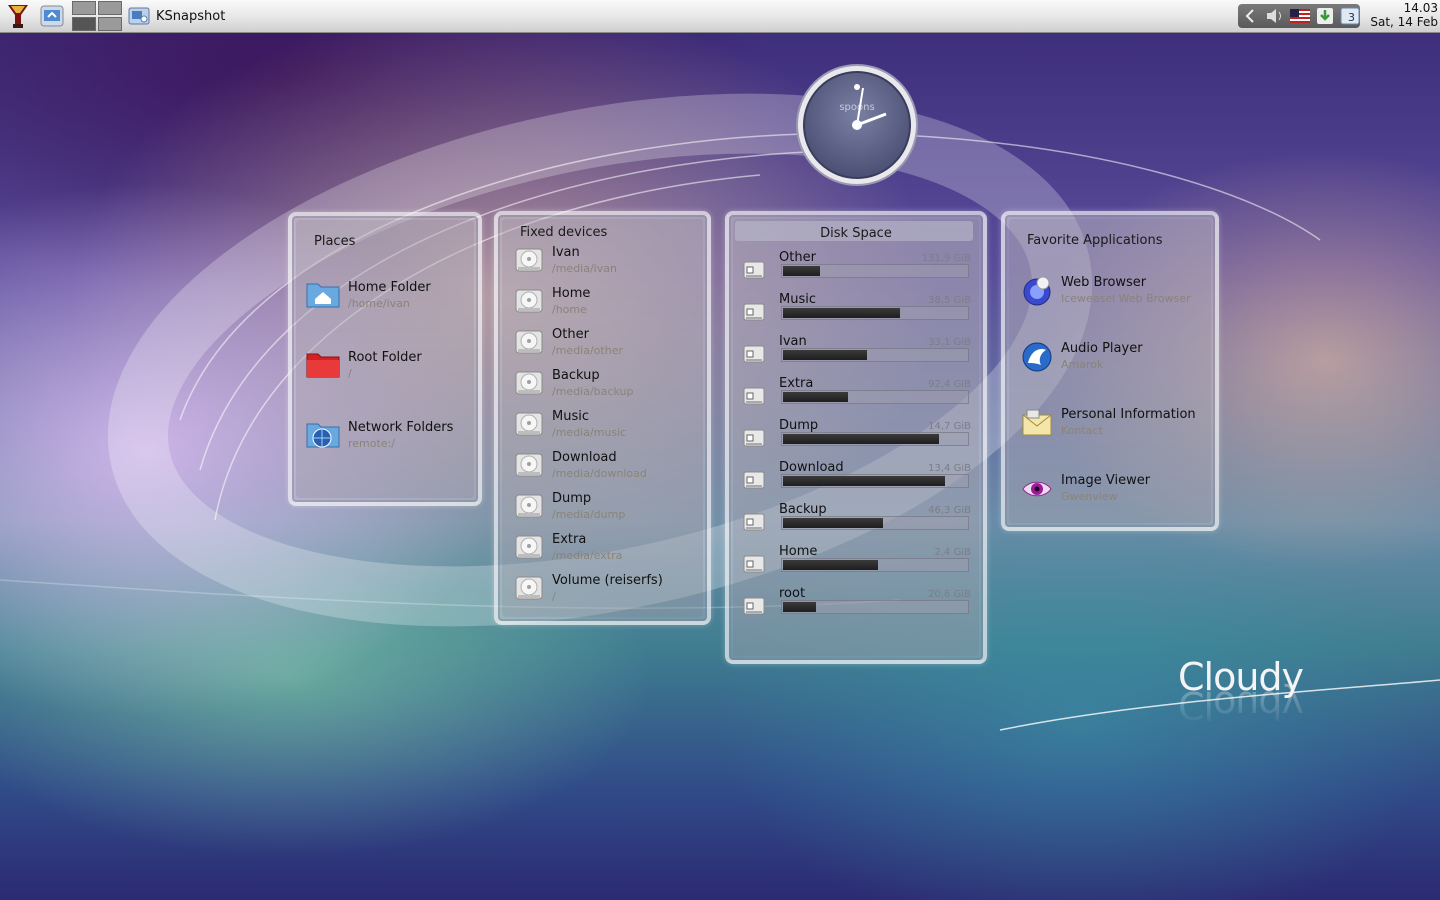  Describe the element at coordinates (18, 16) in the screenshot. I see `k-menu-icon` at that location.